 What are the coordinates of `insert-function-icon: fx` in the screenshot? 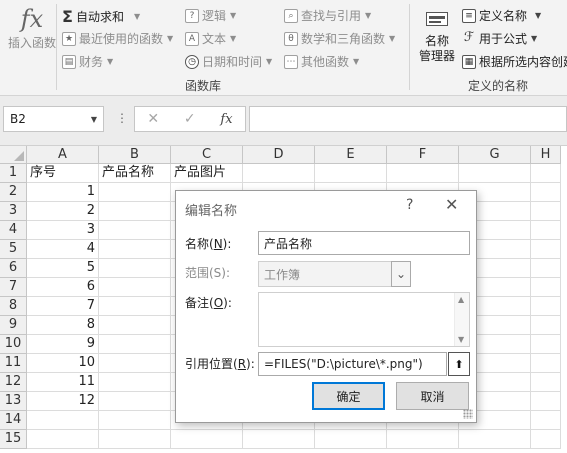 It's located at (226, 119).